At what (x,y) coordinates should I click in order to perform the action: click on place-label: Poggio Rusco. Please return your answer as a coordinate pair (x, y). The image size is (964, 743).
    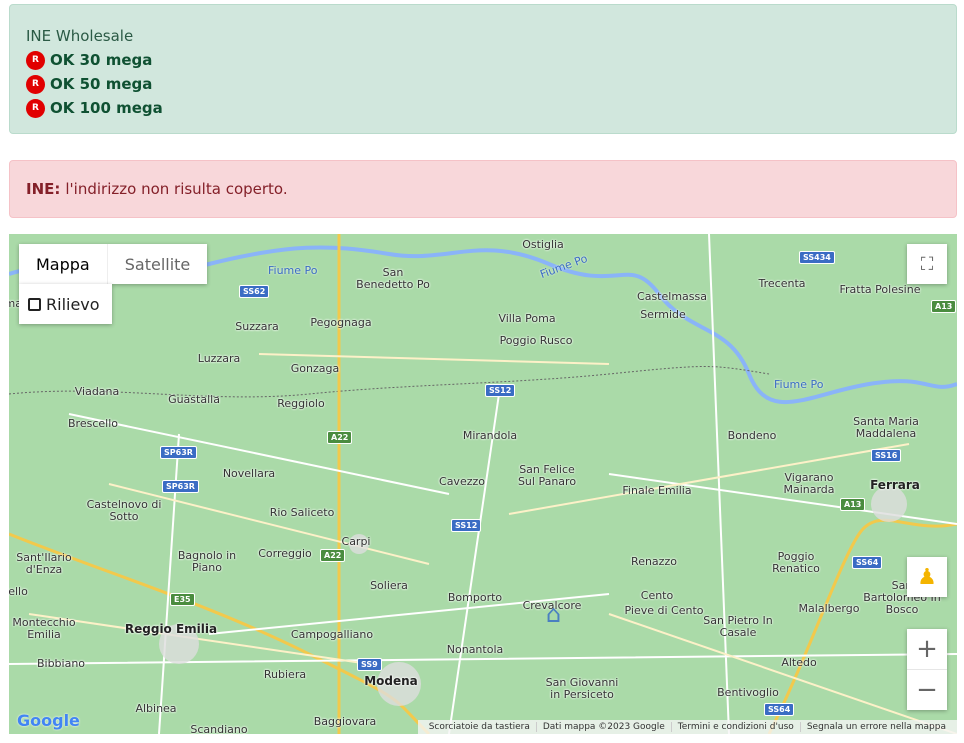
    Looking at the image, I should click on (536, 340).